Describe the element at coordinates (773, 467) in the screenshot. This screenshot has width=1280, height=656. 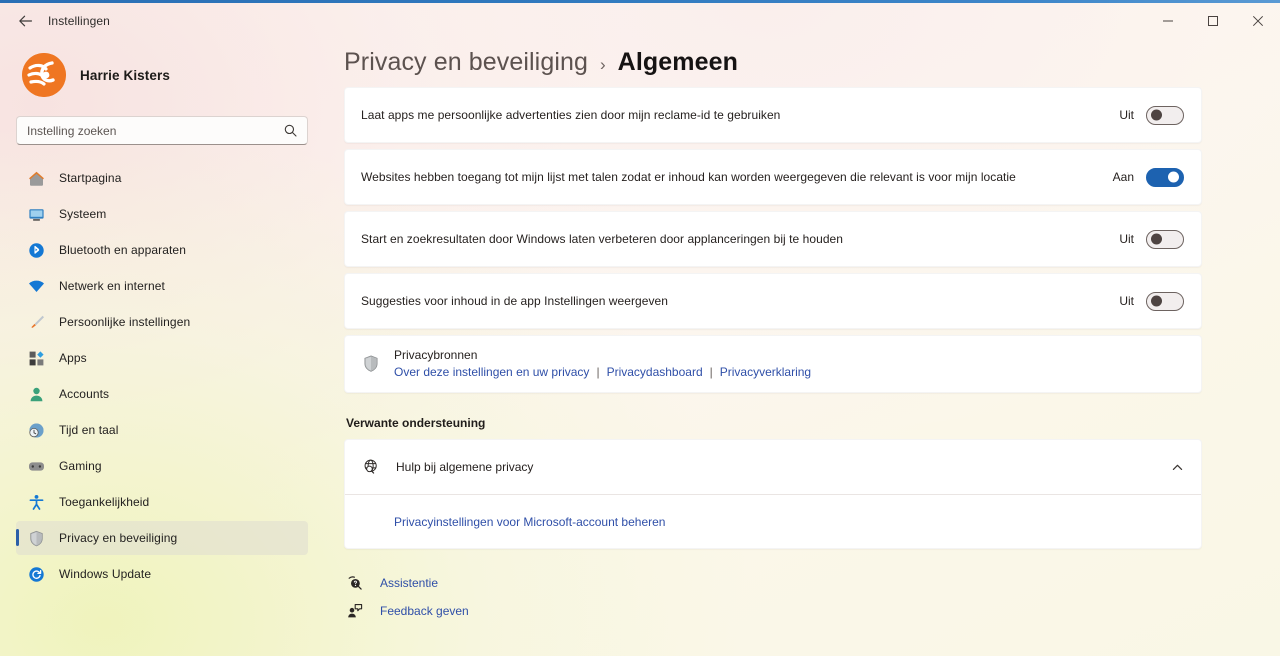
I see `support-item-header: Hulp bij algemene privacy` at that location.